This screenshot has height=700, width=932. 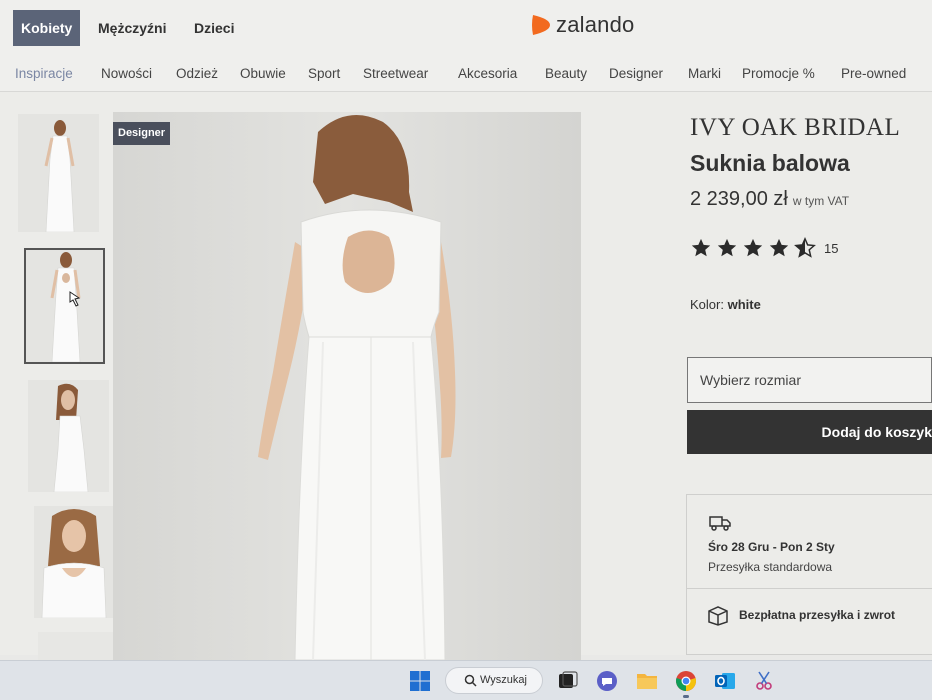 What do you see at coordinates (503, 680) in the screenshot?
I see `search-label: Wyszukaj` at bounding box center [503, 680].